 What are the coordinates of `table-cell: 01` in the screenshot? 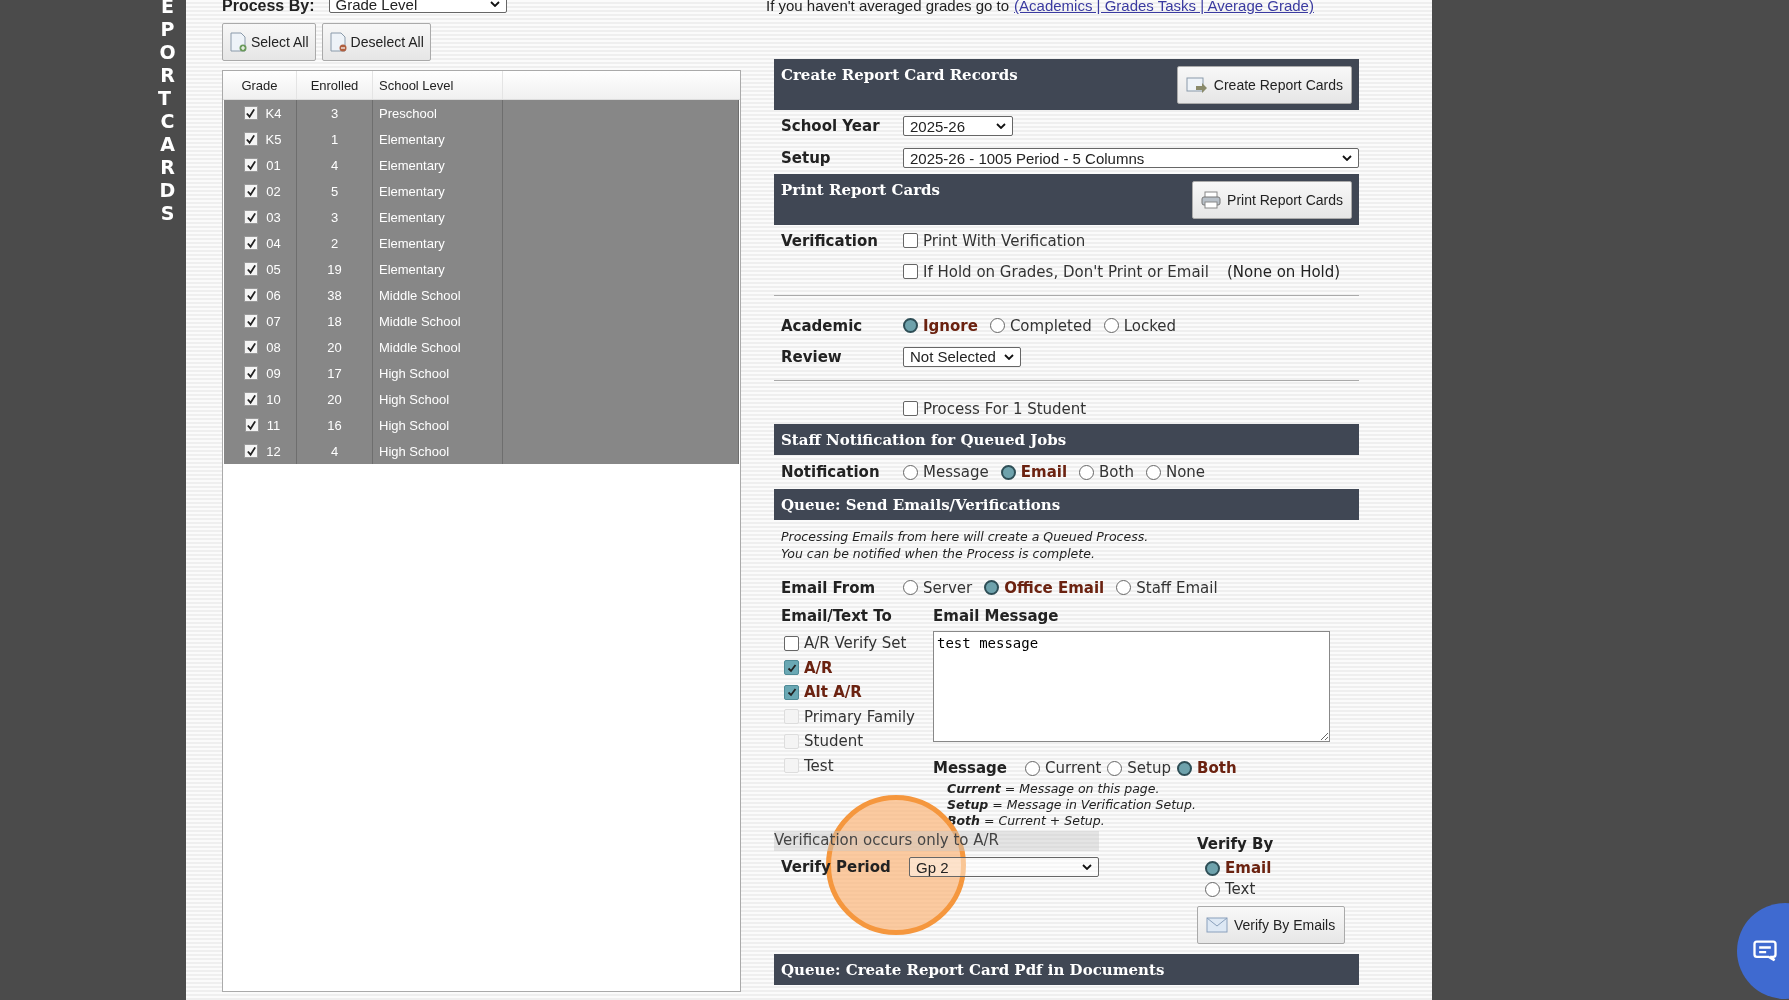 It's located at (273, 165).